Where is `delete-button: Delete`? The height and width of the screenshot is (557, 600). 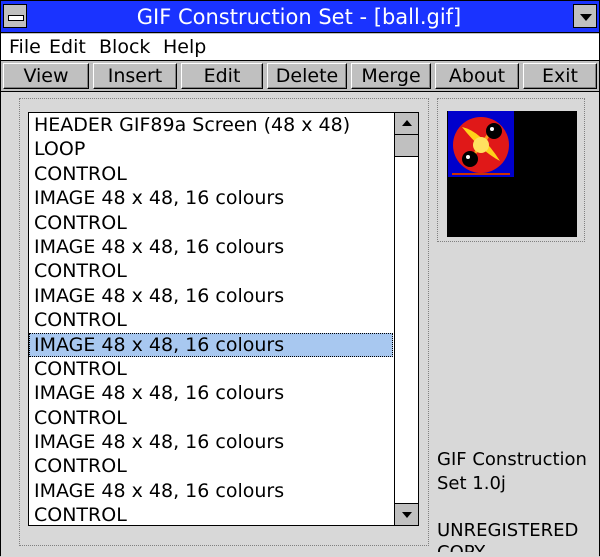
delete-button: Delete is located at coordinates (307, 76).